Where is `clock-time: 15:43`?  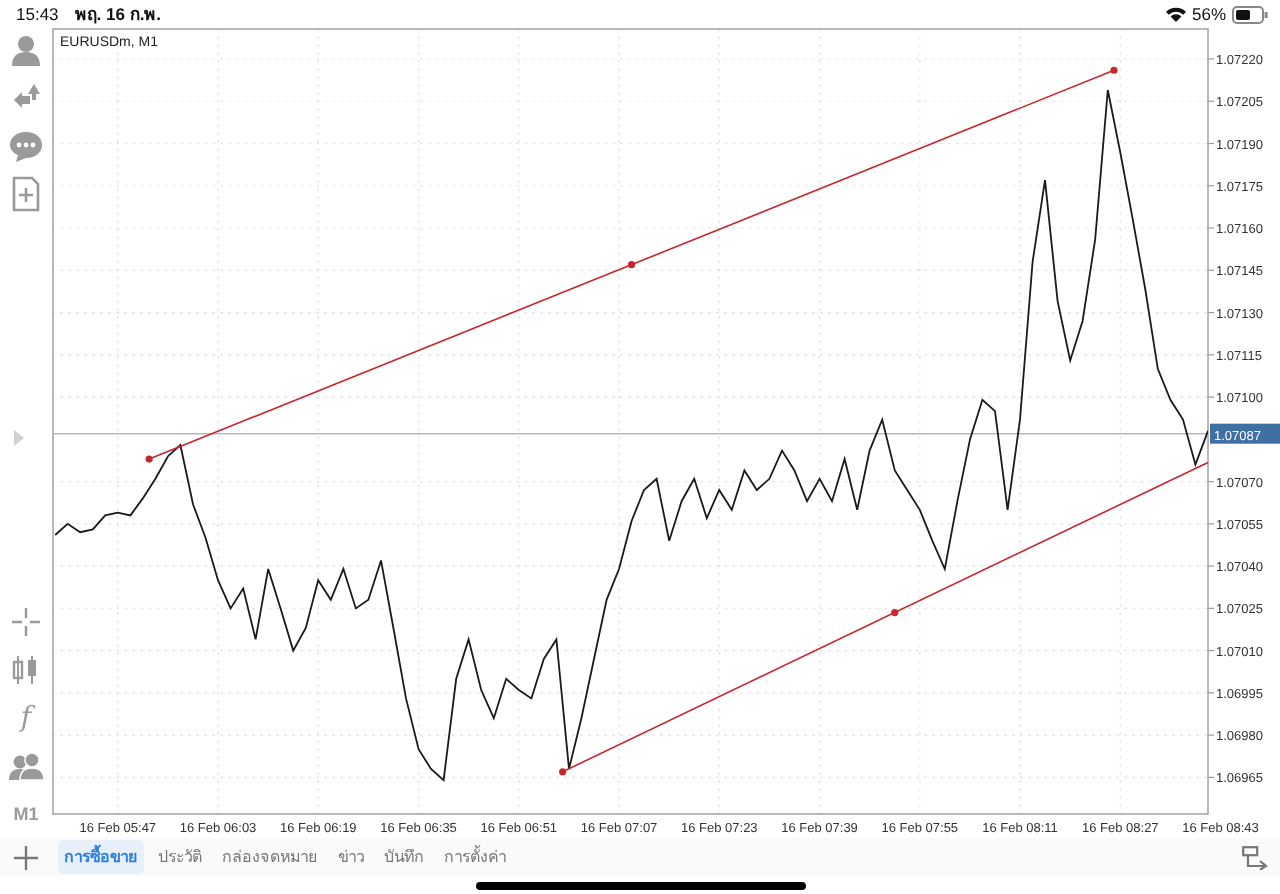 clock-time: 15:43 is located at coordinates (37, 14).